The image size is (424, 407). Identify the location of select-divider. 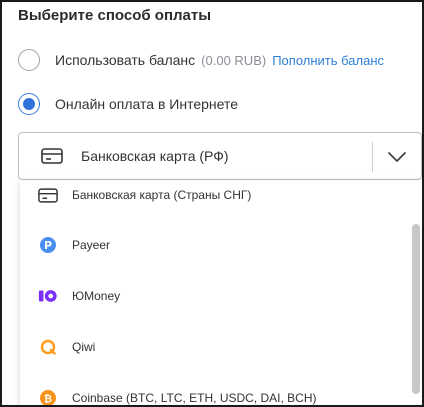
(372, 157).